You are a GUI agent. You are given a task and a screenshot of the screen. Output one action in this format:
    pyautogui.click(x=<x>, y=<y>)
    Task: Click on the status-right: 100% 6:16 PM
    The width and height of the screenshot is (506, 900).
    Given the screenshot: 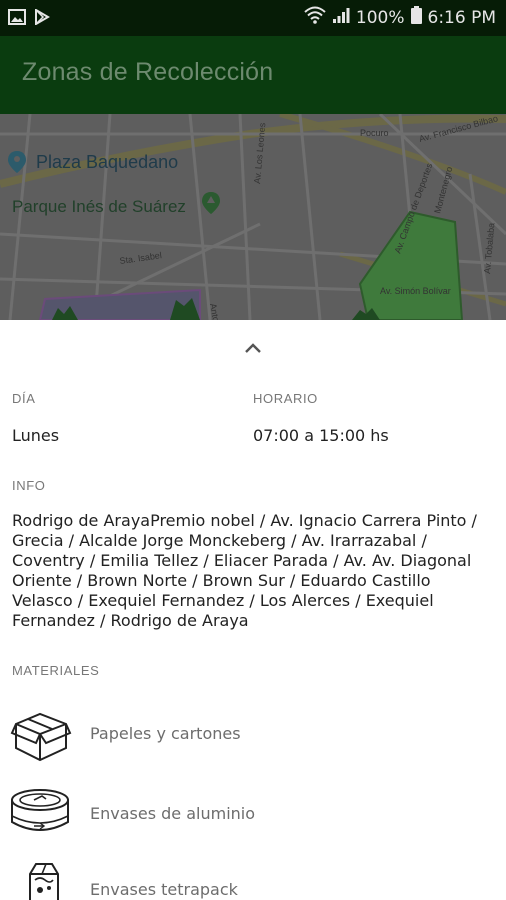 What is the action you would take?
    pyautogui.click(x=400, y=17)
    